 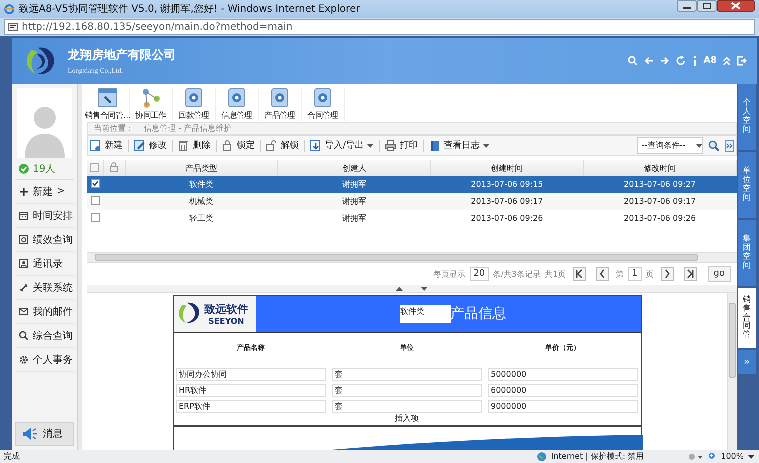 What do you see at coordinates (719, 274) in the screenshot?
I see `go-button: go` at bounding box center [719, 274].